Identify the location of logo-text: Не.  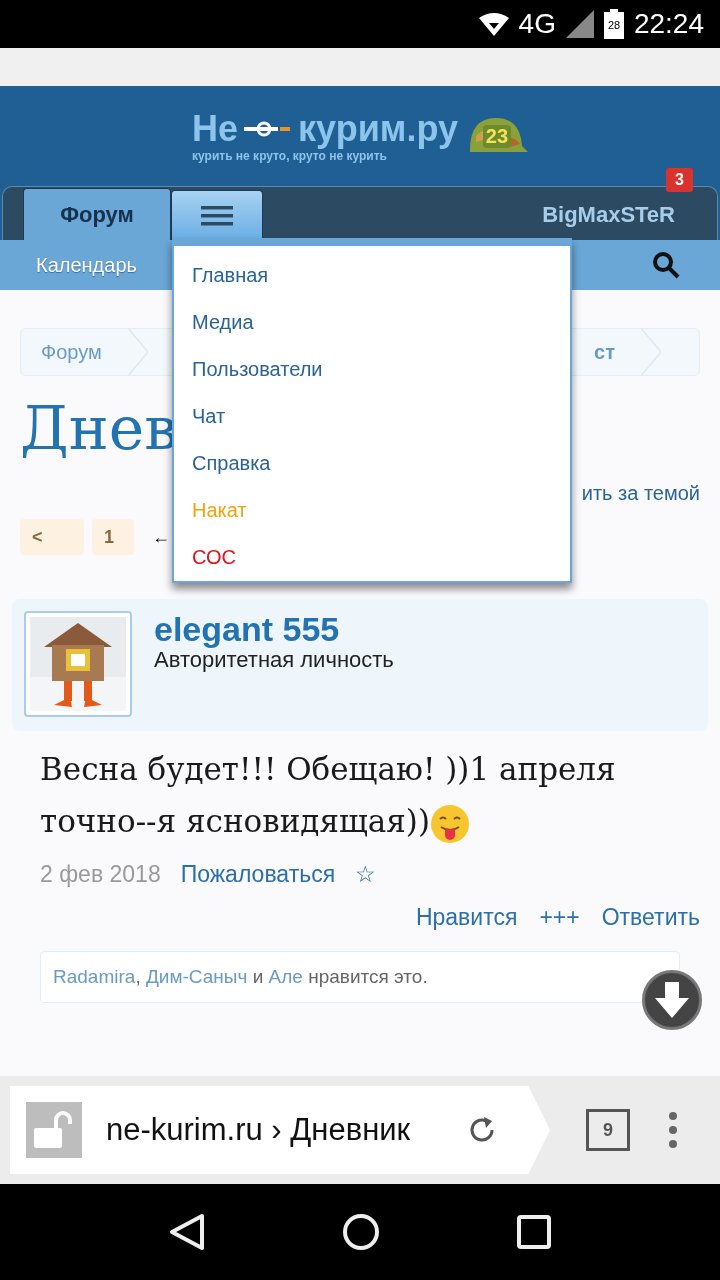
(215, 129).